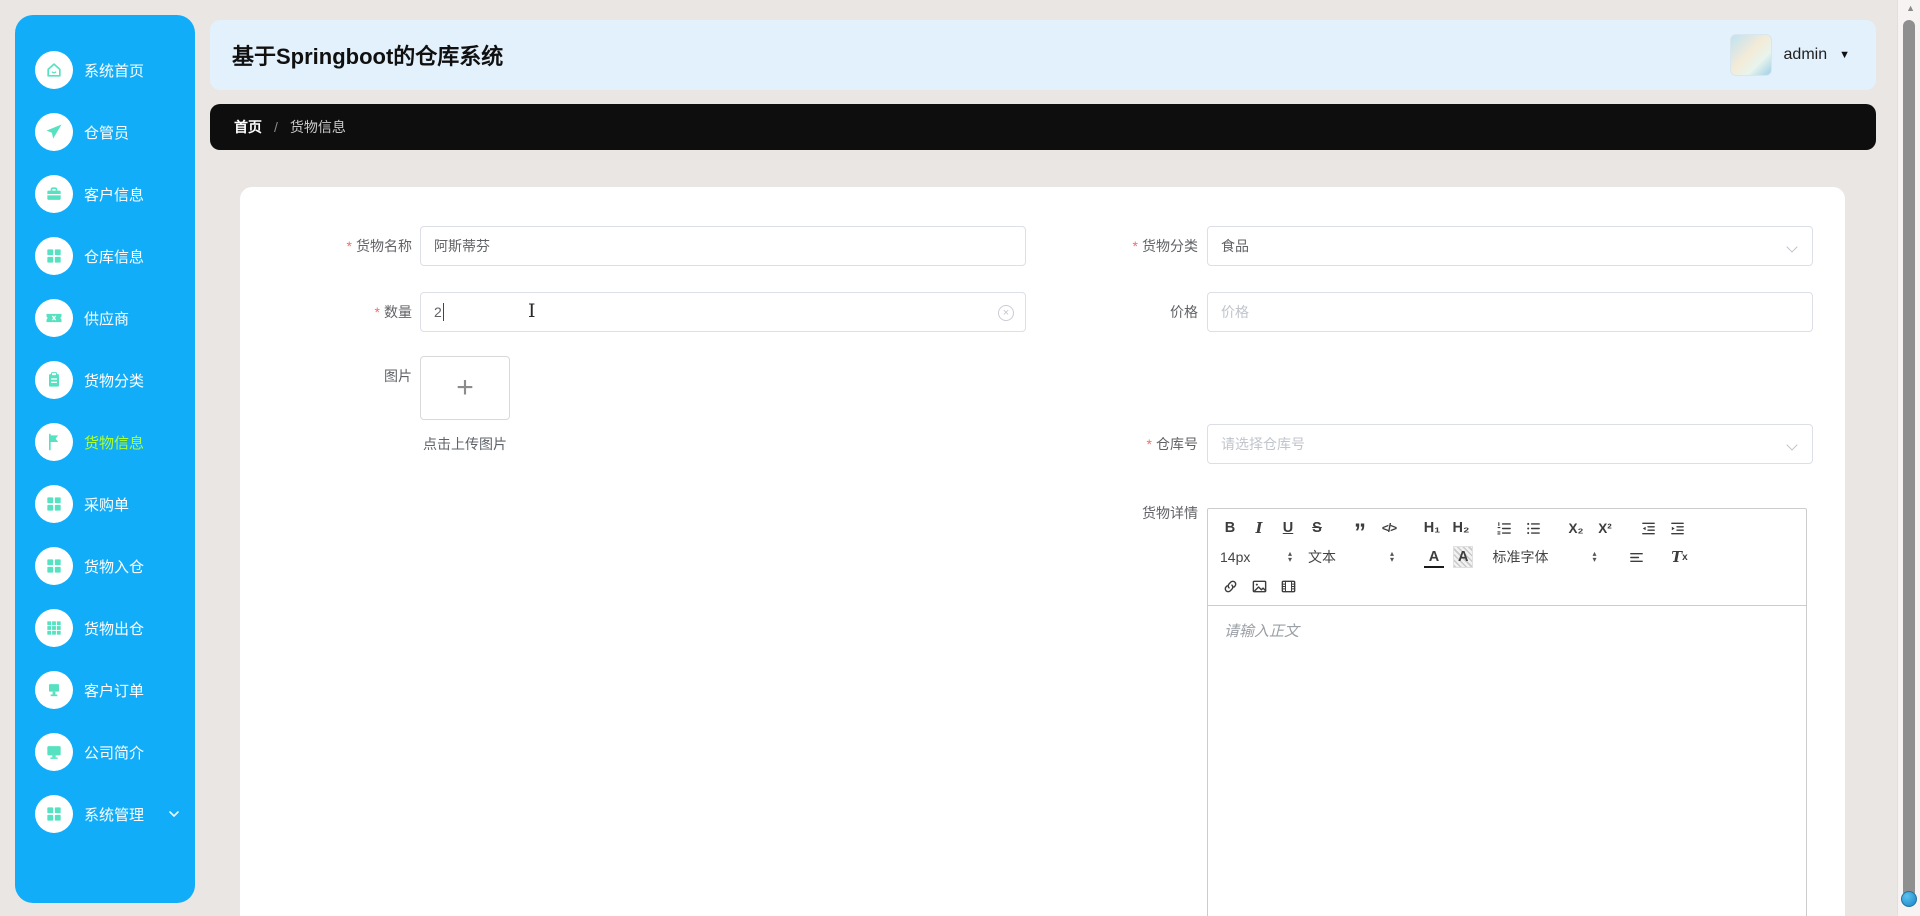 The image size is (1920, 916). What do you see at coordinates (54, 442) in the screenshot?
I see `flag-icon` at bounding box center [54, 442].